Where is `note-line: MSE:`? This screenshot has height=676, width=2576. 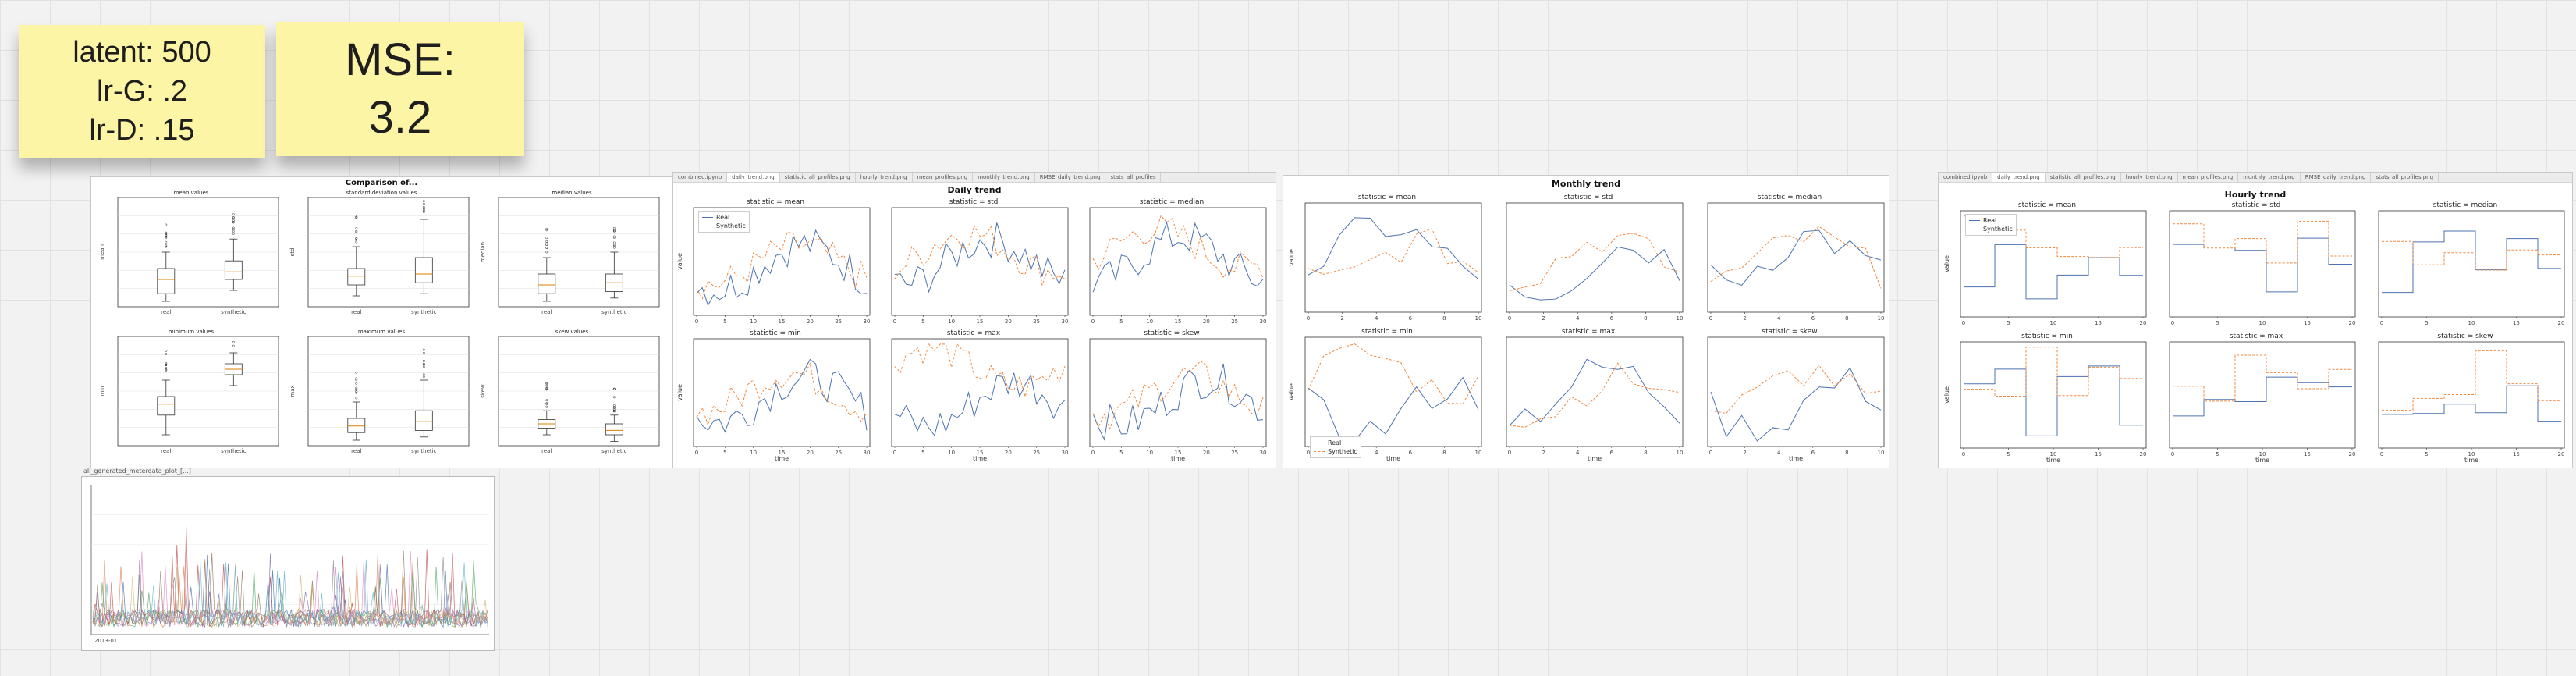 note-line: MSE: is located at coordinates (400, 59).